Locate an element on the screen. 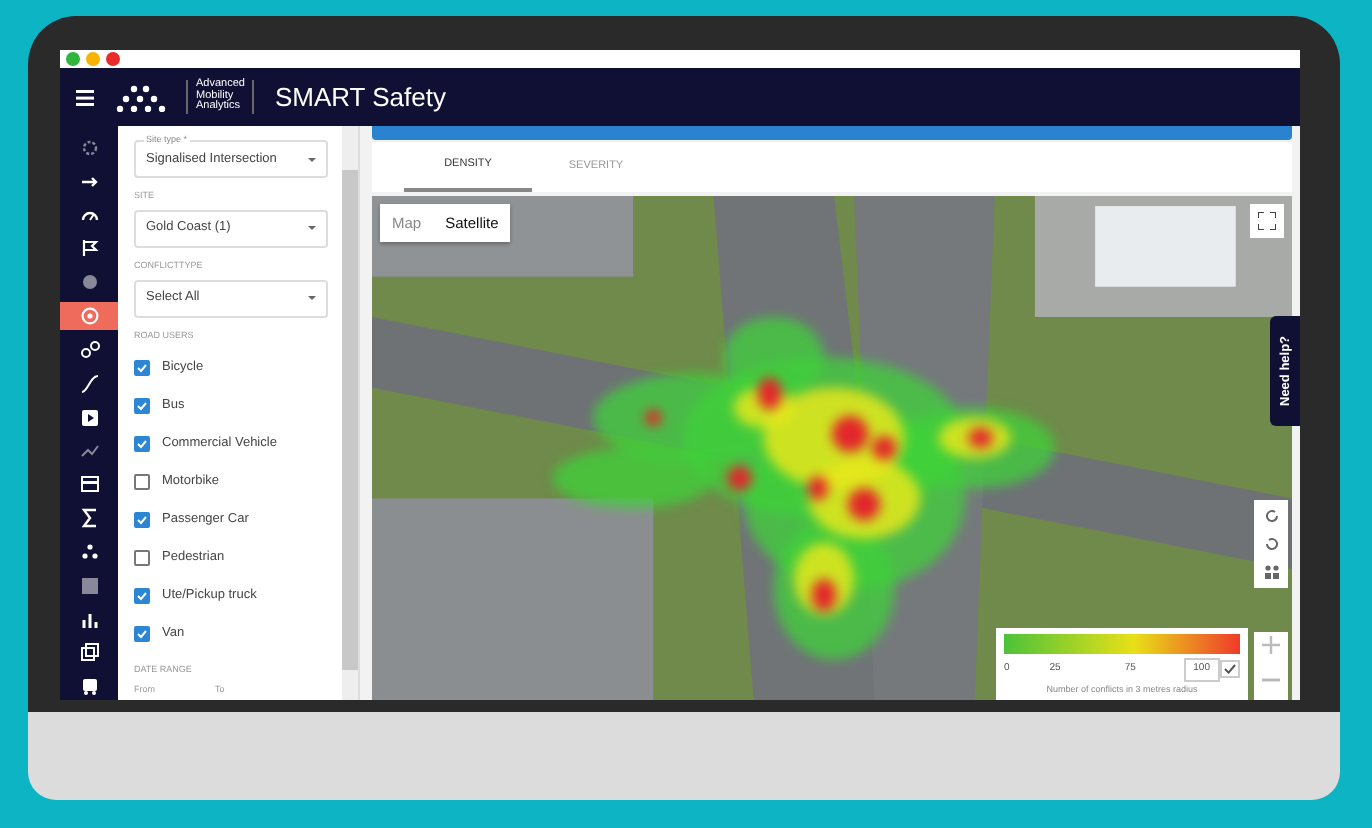  dots-logo-icon is located at coordinates (140, 97).